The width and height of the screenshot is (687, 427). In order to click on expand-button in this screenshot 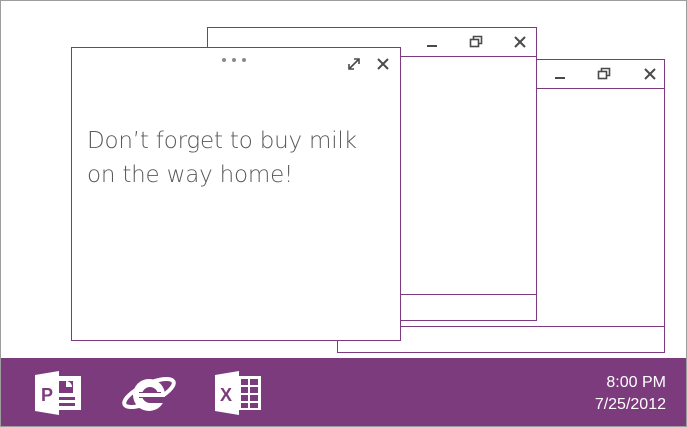, I will do `click(354, 64)`.